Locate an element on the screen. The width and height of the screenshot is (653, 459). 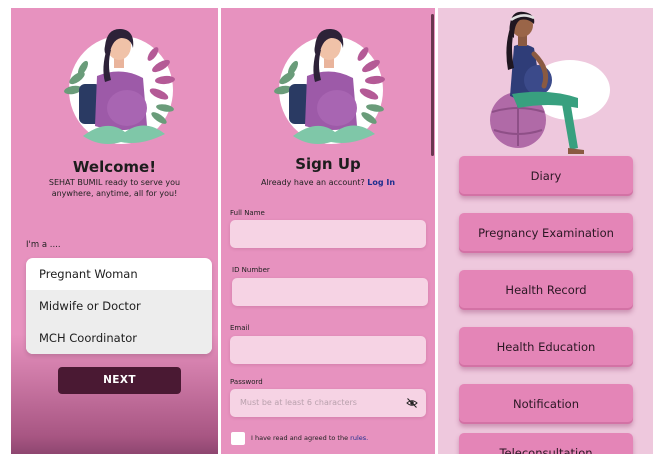
role-option-pregnant-woman: Pregnant Woman is located at coordinates (119, 274).